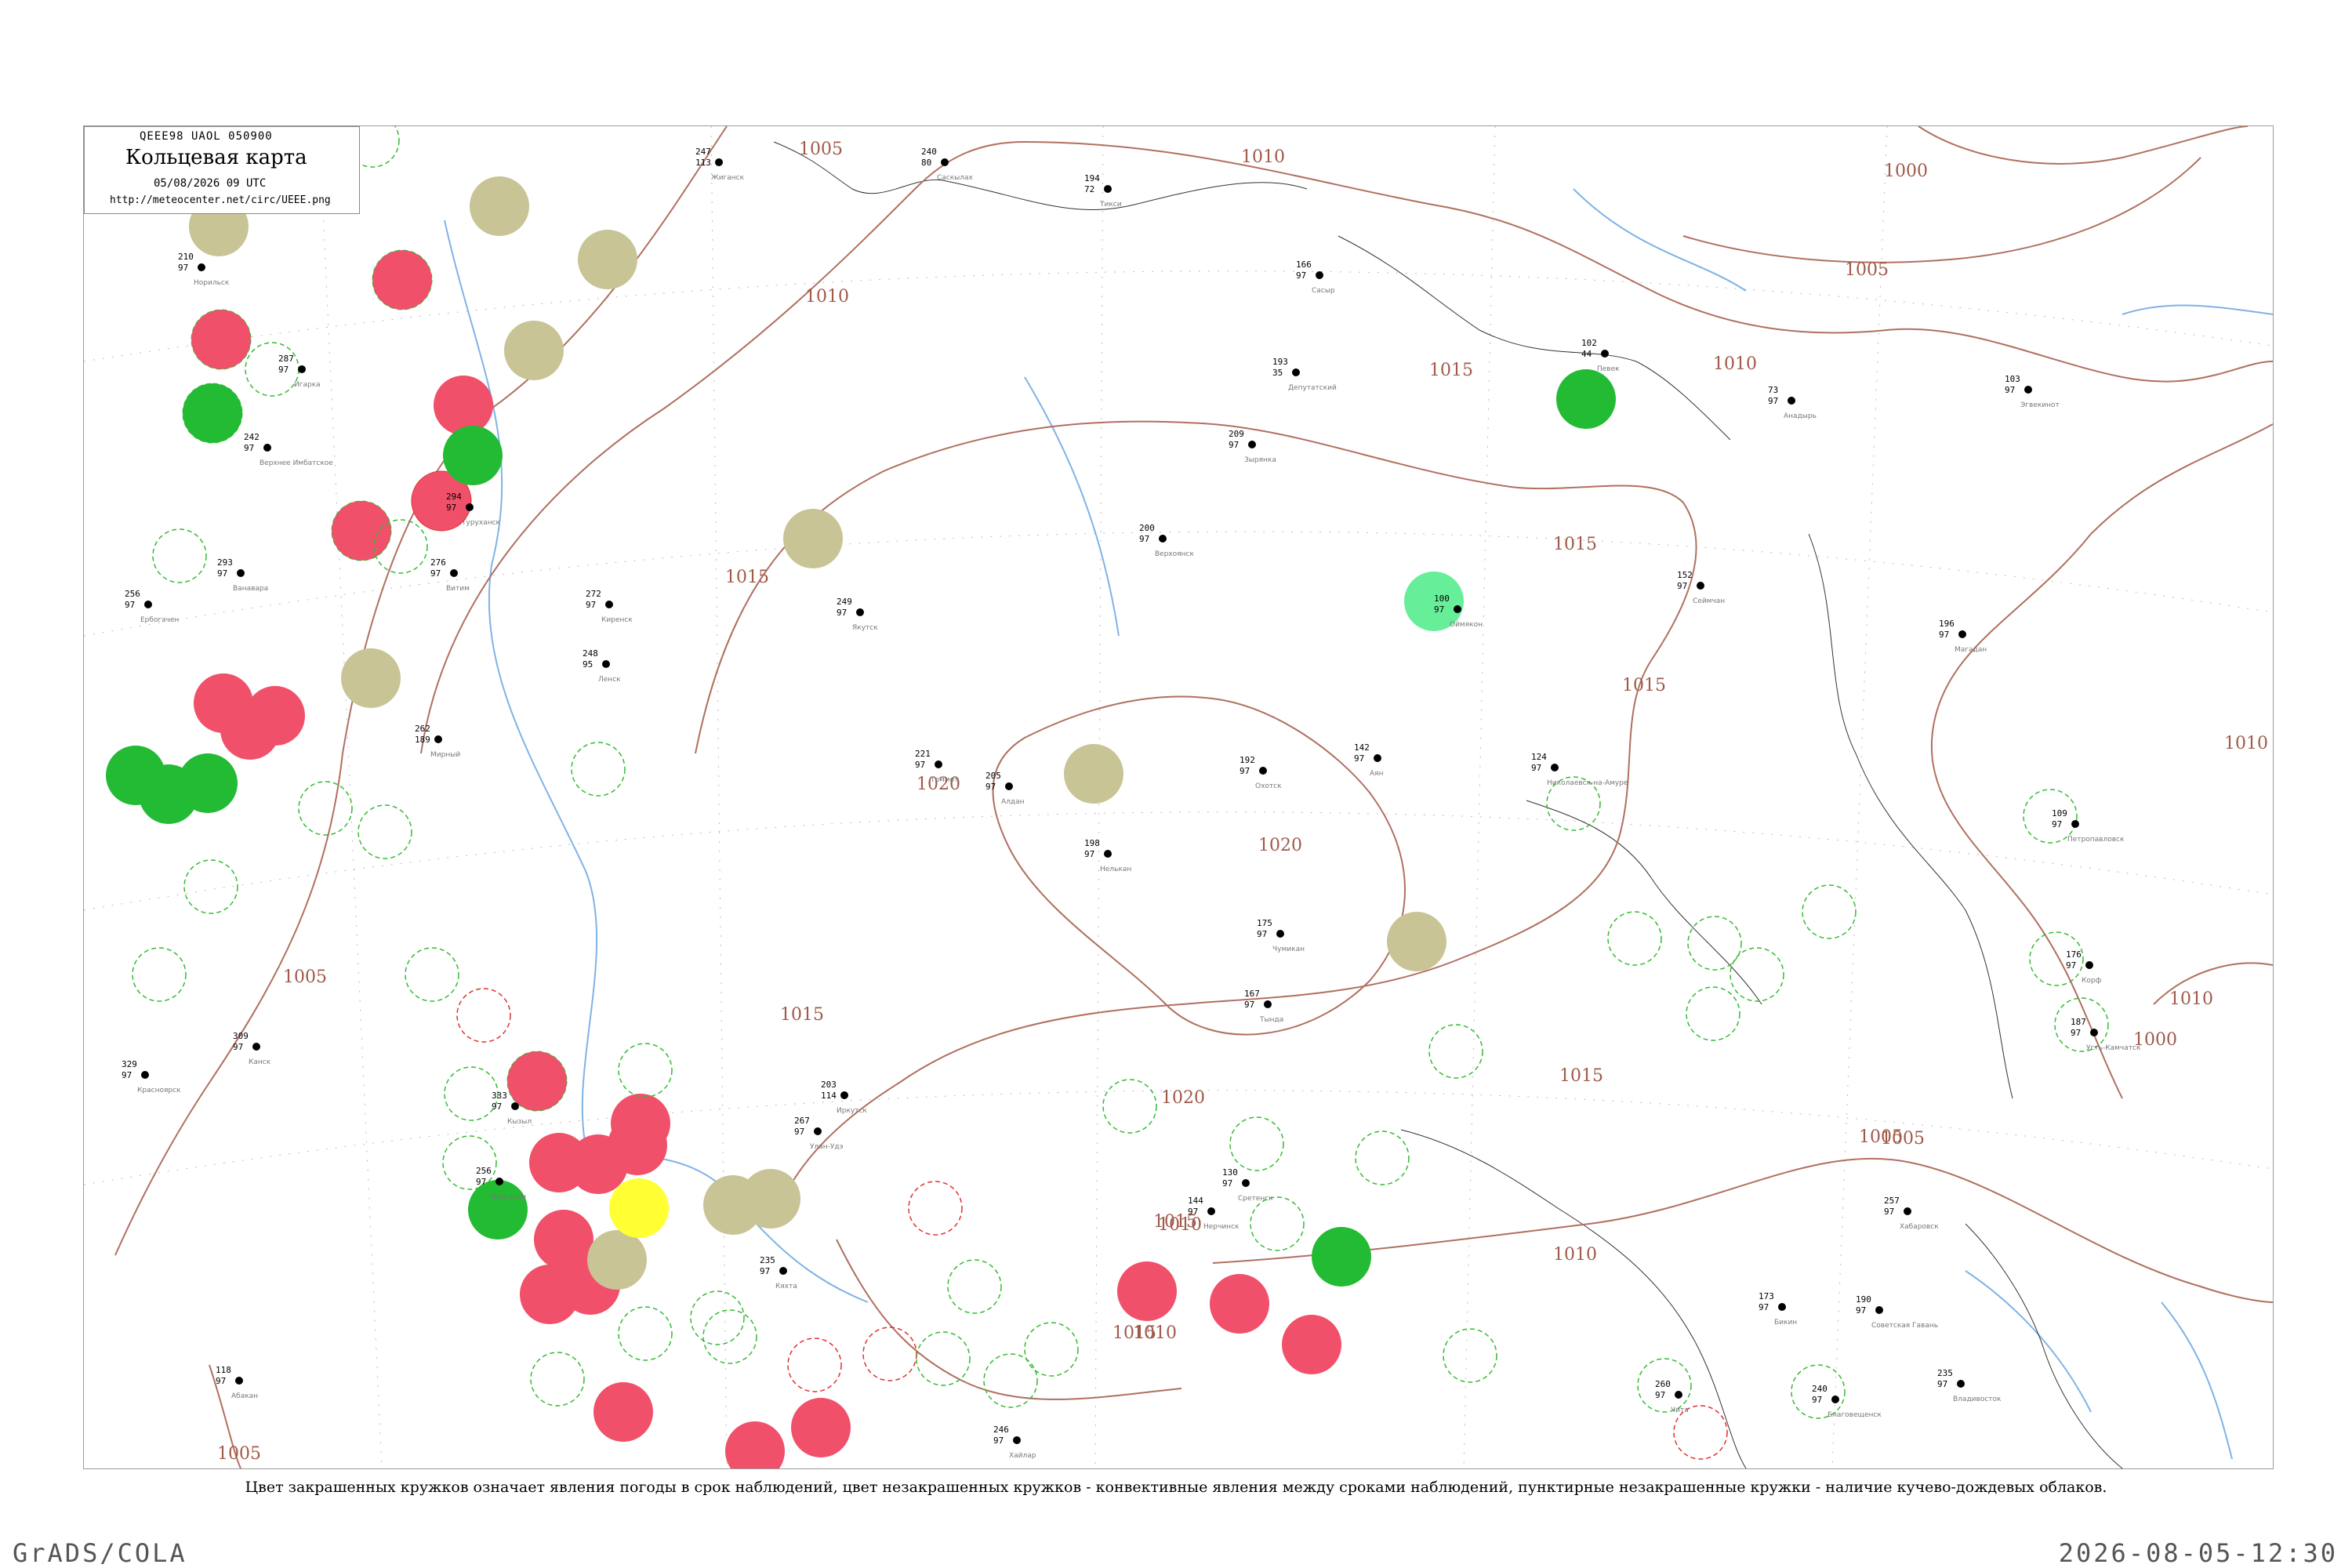 This screenshot has height=1568, width=2352. What do you see at coordinates (286, 359) in the screenshot?
I see `station-pressure: 287` at bounding box center [286, 359].